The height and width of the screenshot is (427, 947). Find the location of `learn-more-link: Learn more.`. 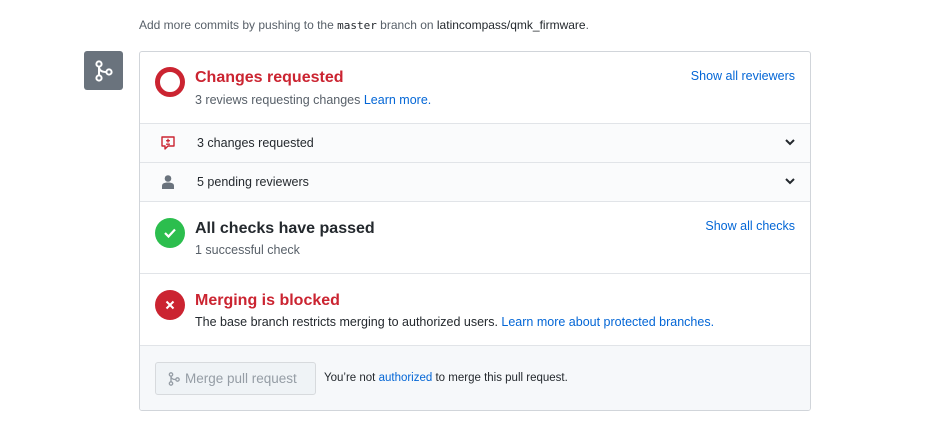

learn-more-link: Learn more. is located at coordinates (397, 100).